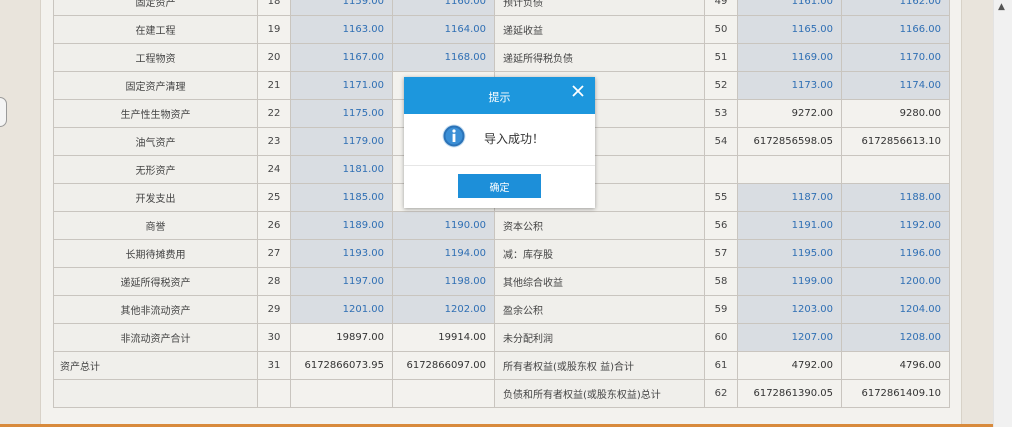 Image resolution: width=1012 pixels, height=427 pixels. What do you see at coordinates (155, 169) in the screenshot?
I see `asset-item-name: 无形资产` at bounding box center [155, 169].